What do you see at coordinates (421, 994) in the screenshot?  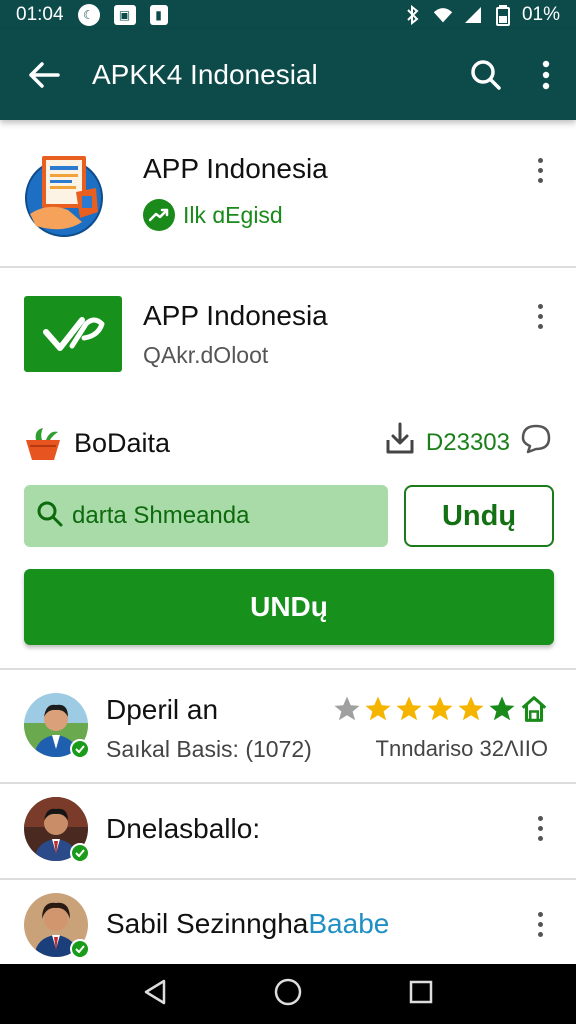 I see `nav-recents-icon` at bounding box center [421, 994].